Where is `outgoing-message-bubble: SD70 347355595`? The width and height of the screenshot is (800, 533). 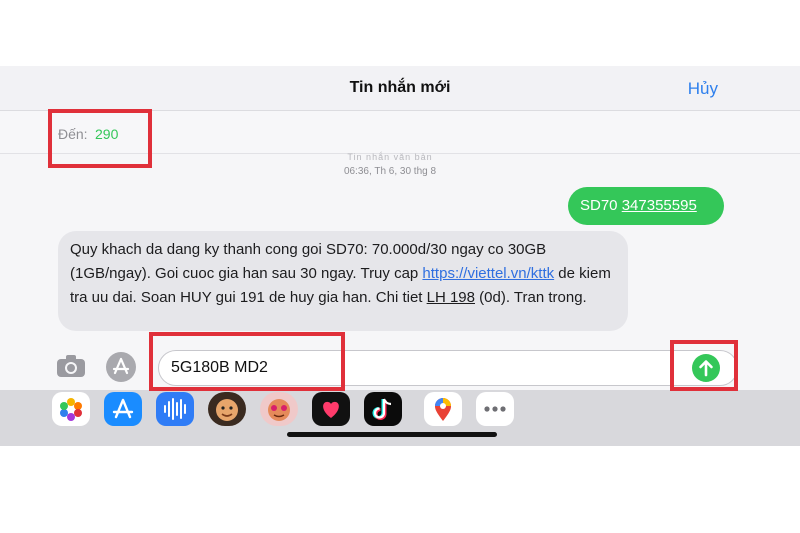
outgoing-message-bubble: SD70 347355595 is located at coordinates (646, 206).